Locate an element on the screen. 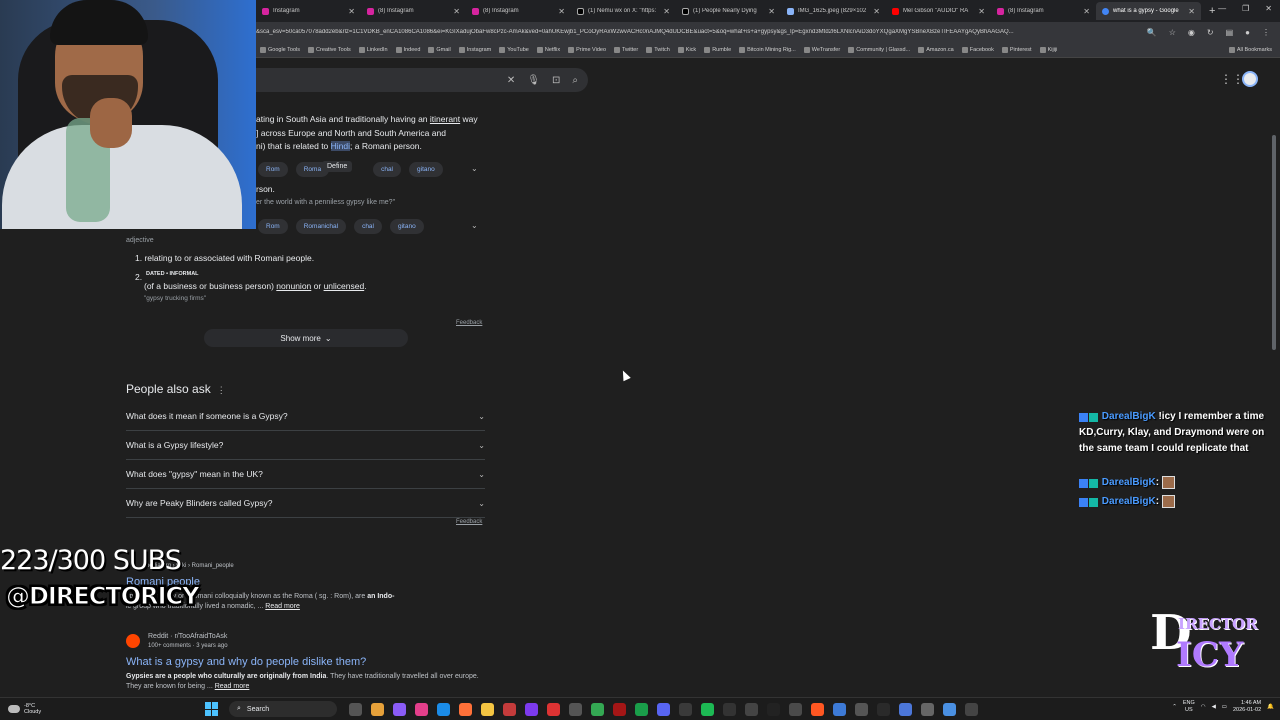 This screenshot has width=1280, height=720. bookmark-item: Rumble is located at coordinates (717, 49).